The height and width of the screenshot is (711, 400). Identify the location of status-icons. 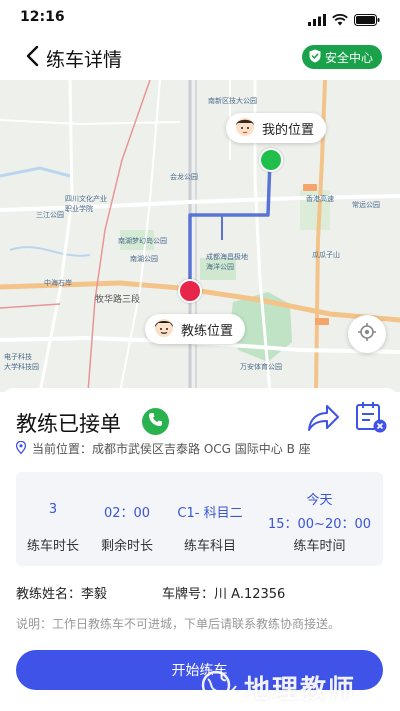
(344, 20).